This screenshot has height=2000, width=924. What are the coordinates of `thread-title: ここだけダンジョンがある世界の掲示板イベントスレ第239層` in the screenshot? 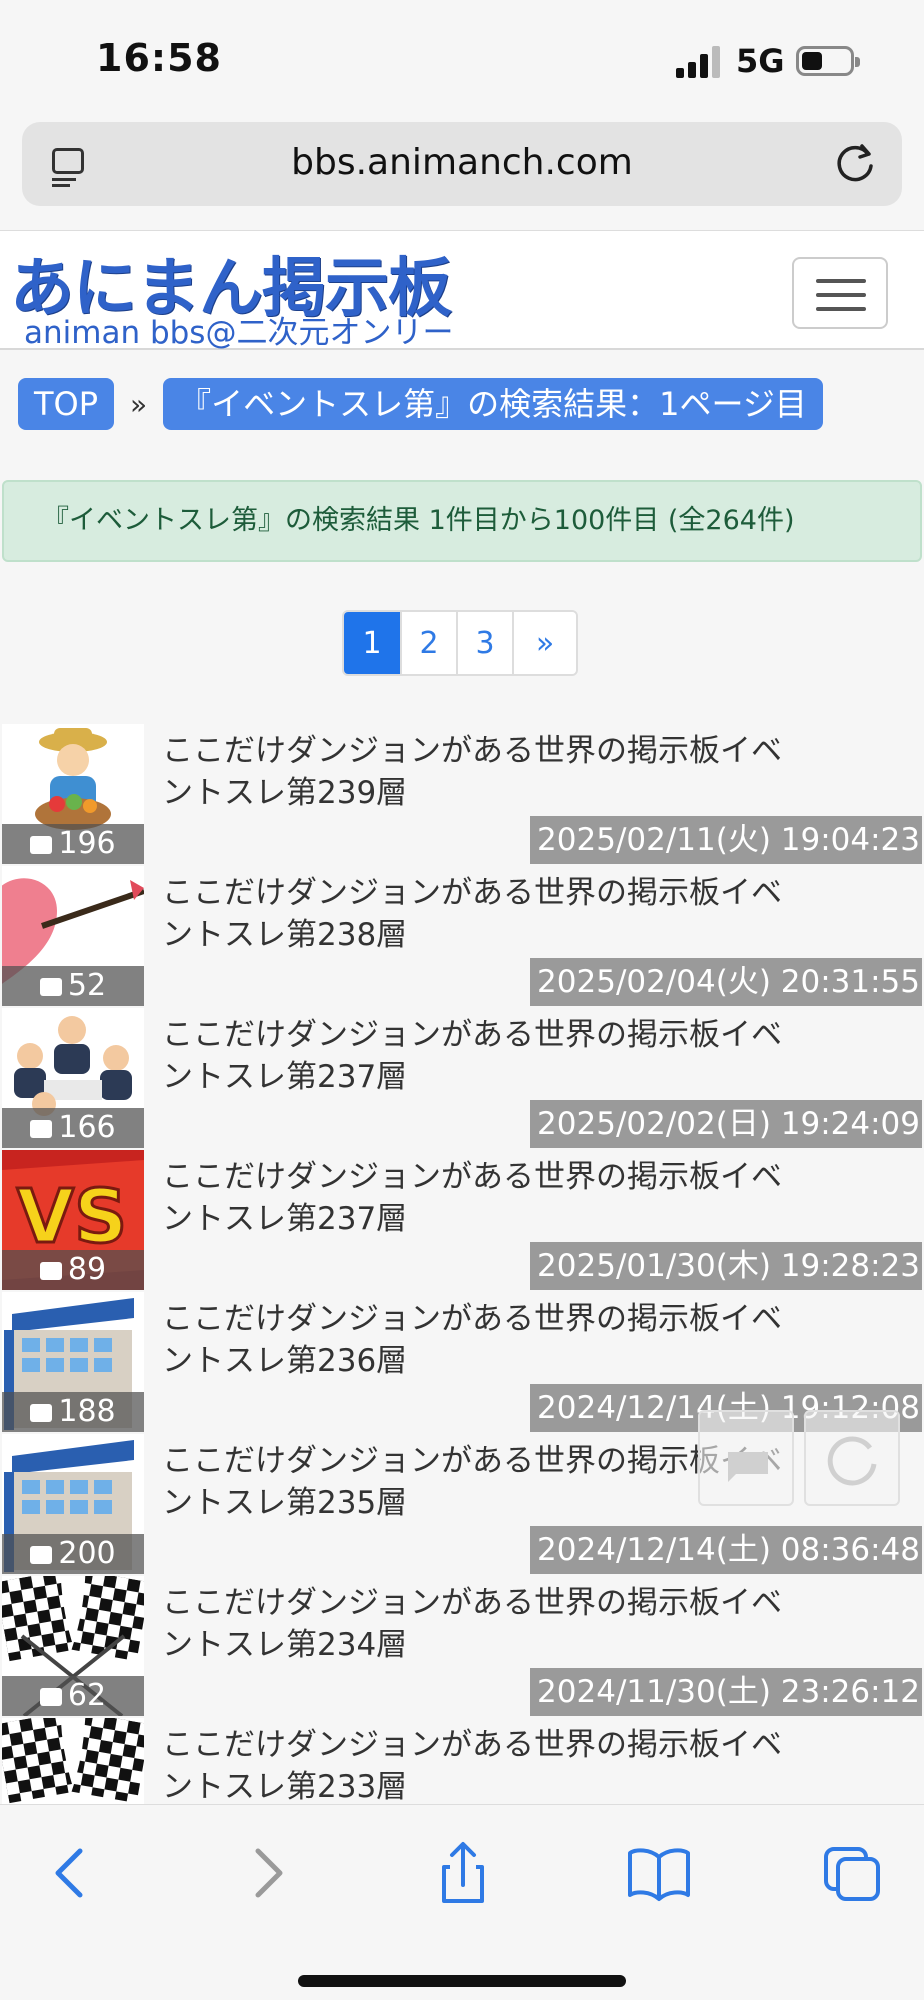 It's located at (482, 772).